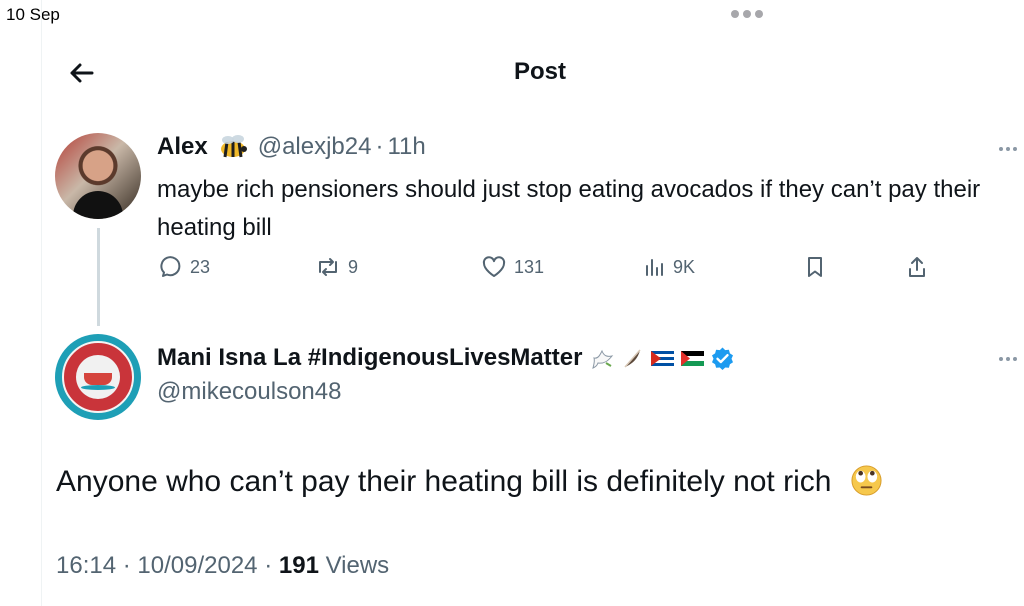 This screenshot has height=606, width=1024. I want to click on share-icon, so click(917, 267).